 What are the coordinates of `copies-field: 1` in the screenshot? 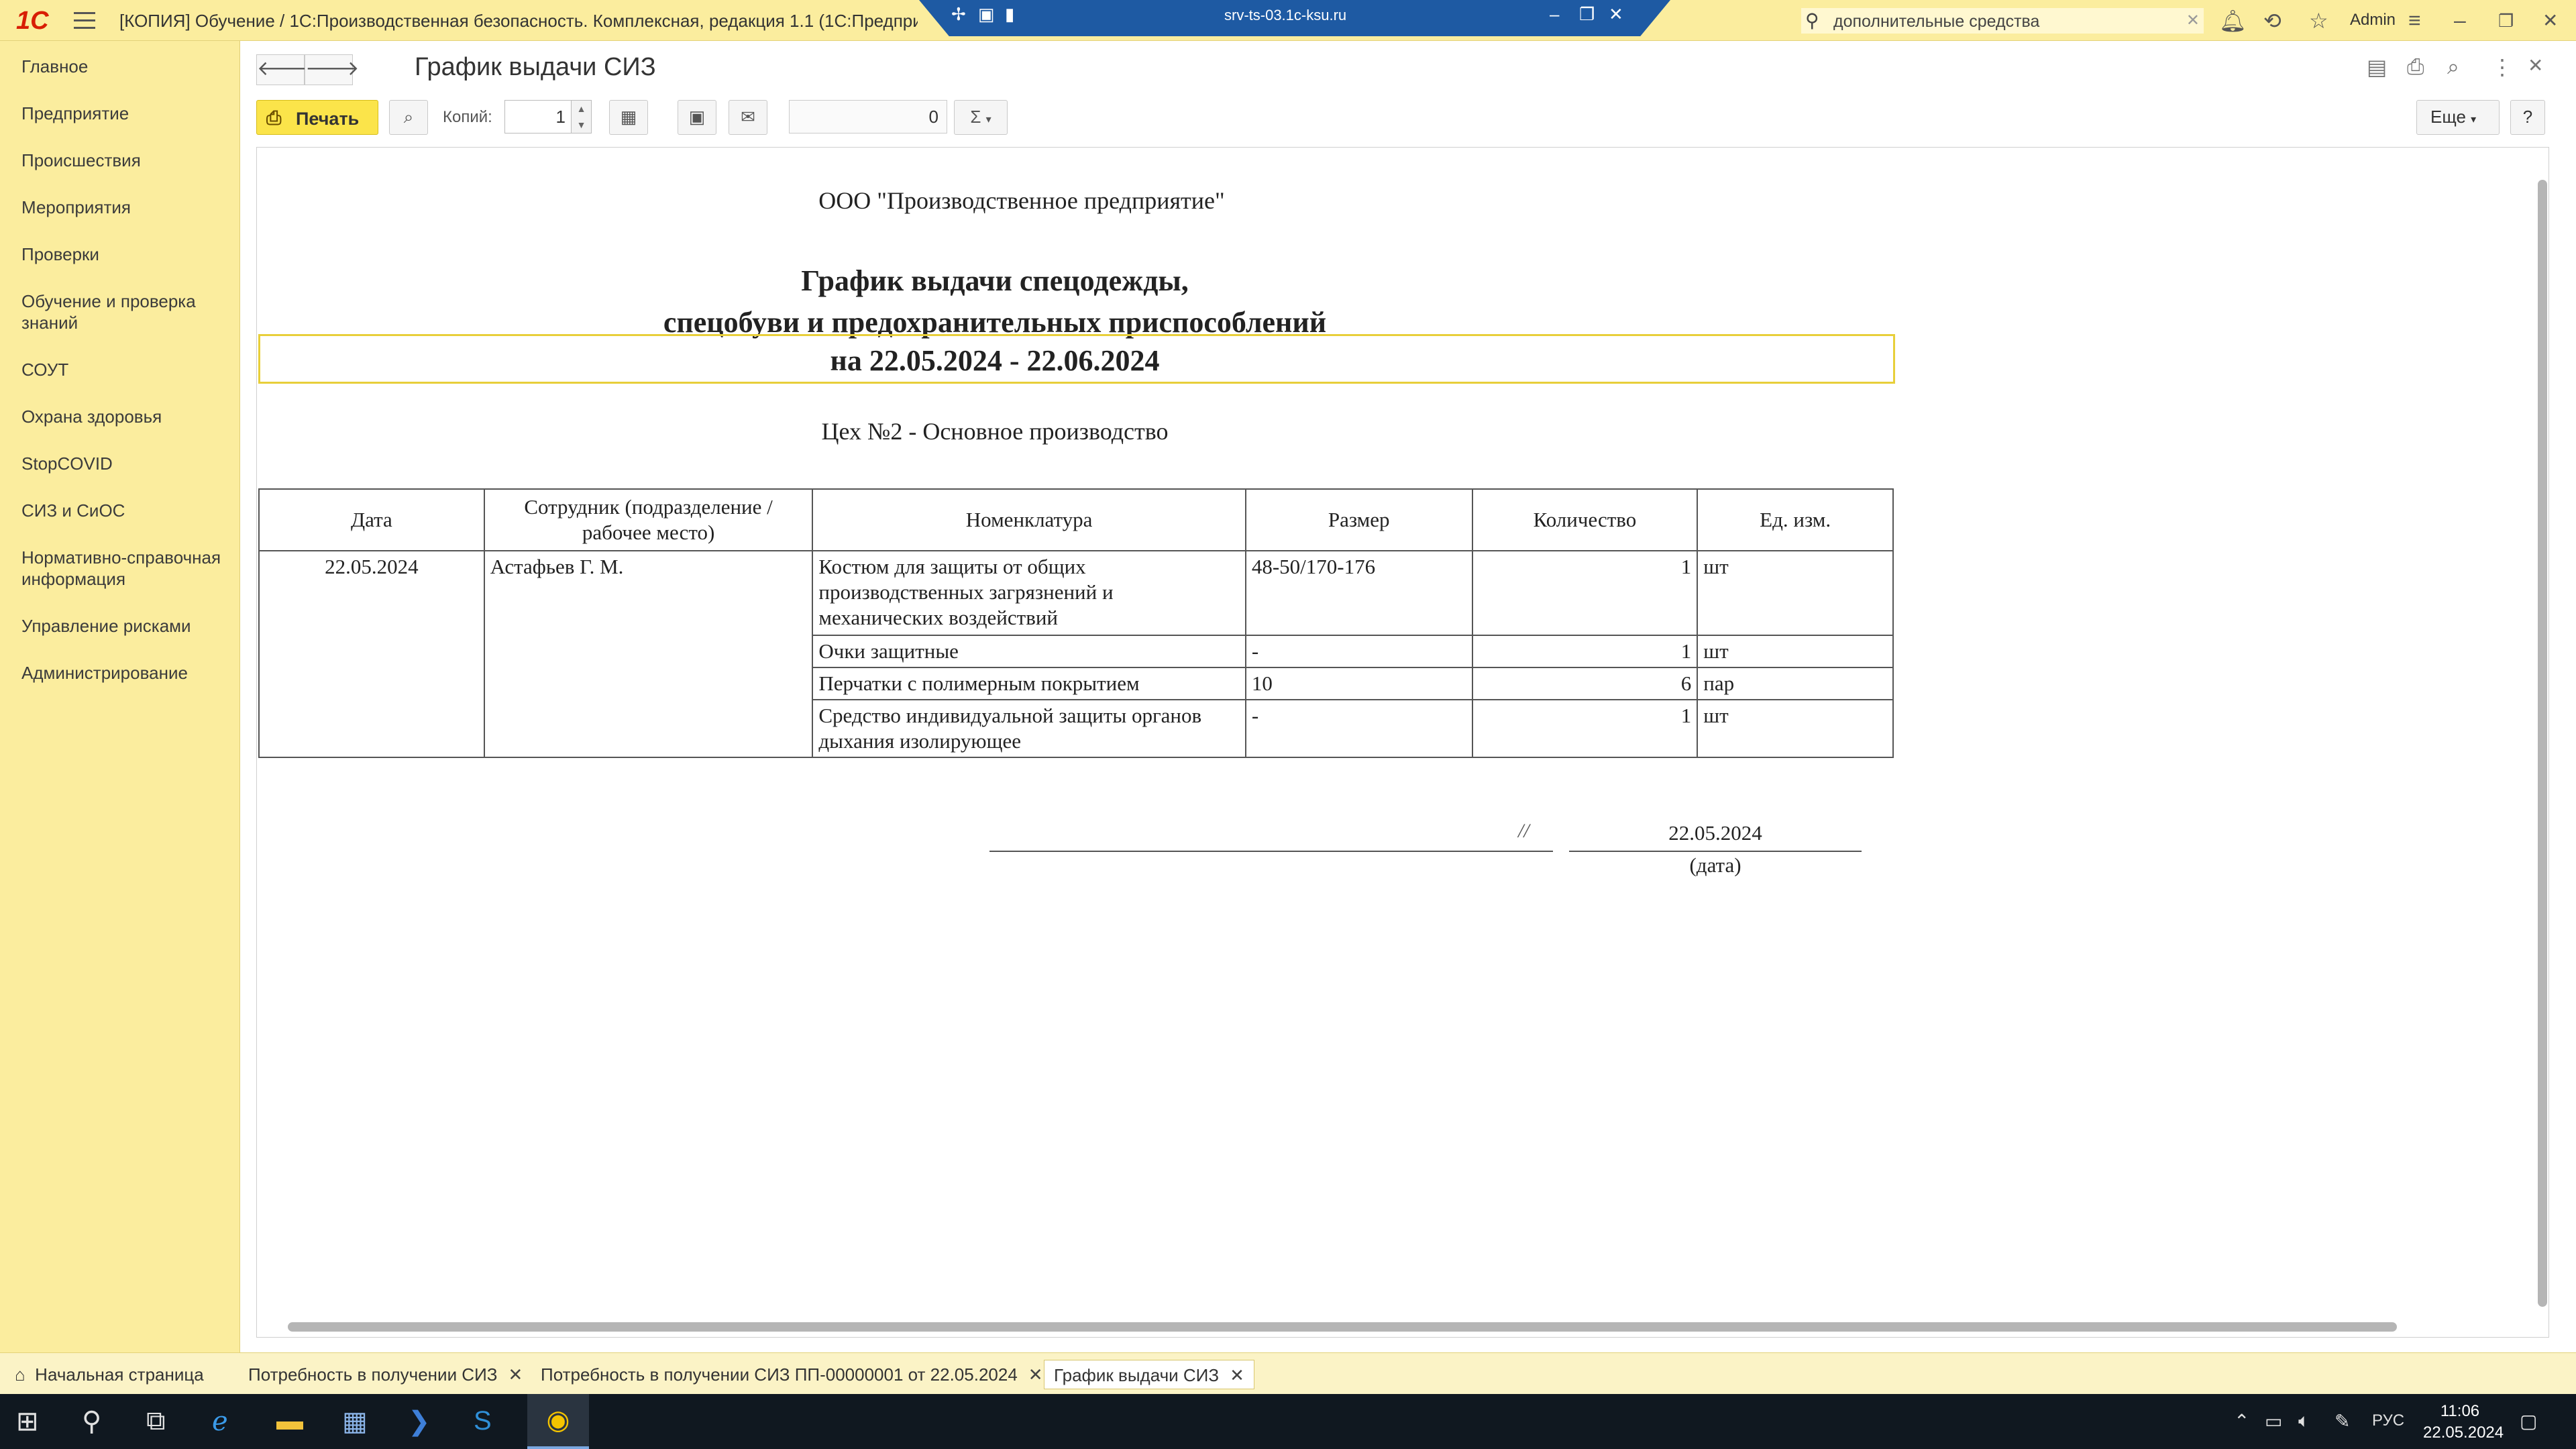 It's located at (538, 116).